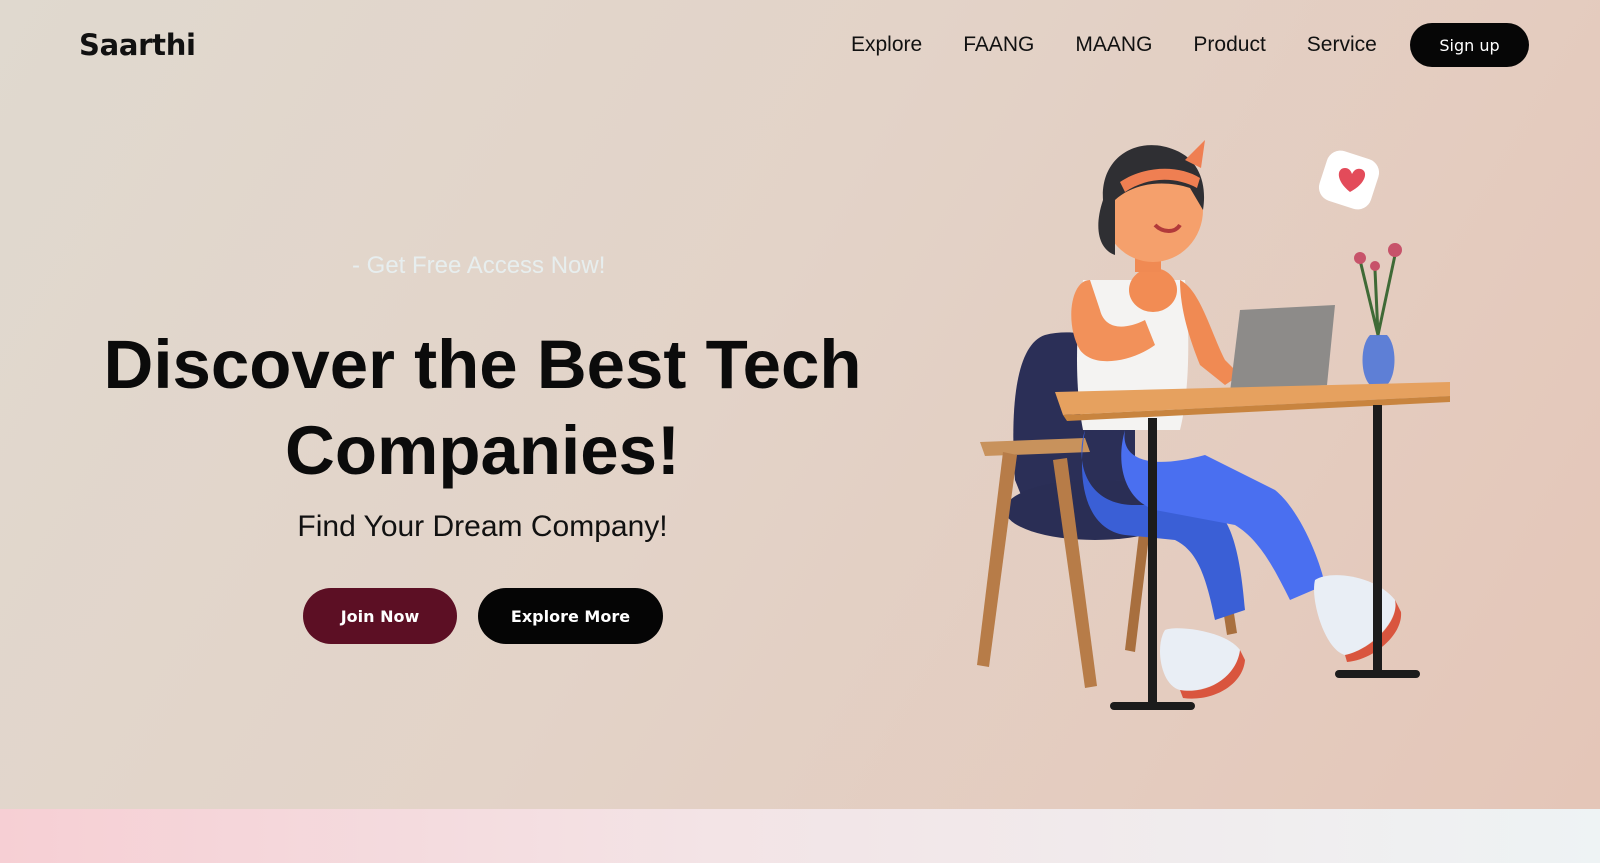 The image size is (1600, 863). I want to click on explore-more-button: Explore More, so click(570, 616).